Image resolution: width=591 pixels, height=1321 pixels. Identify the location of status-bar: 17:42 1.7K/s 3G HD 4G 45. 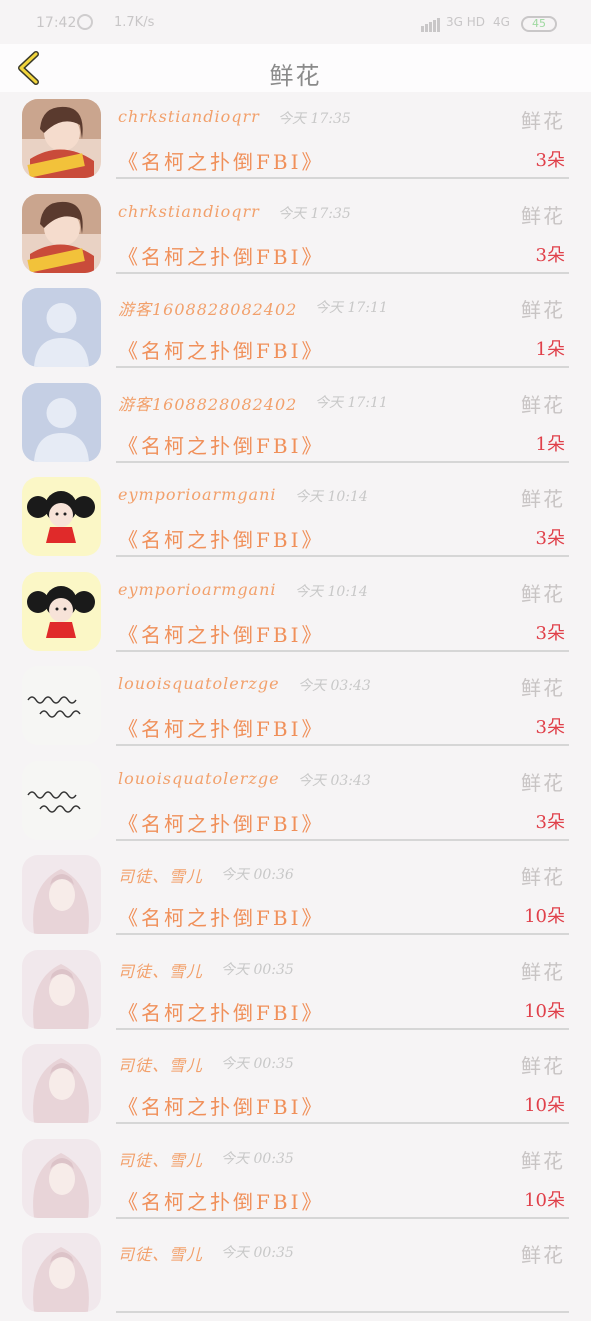
(295, 22).